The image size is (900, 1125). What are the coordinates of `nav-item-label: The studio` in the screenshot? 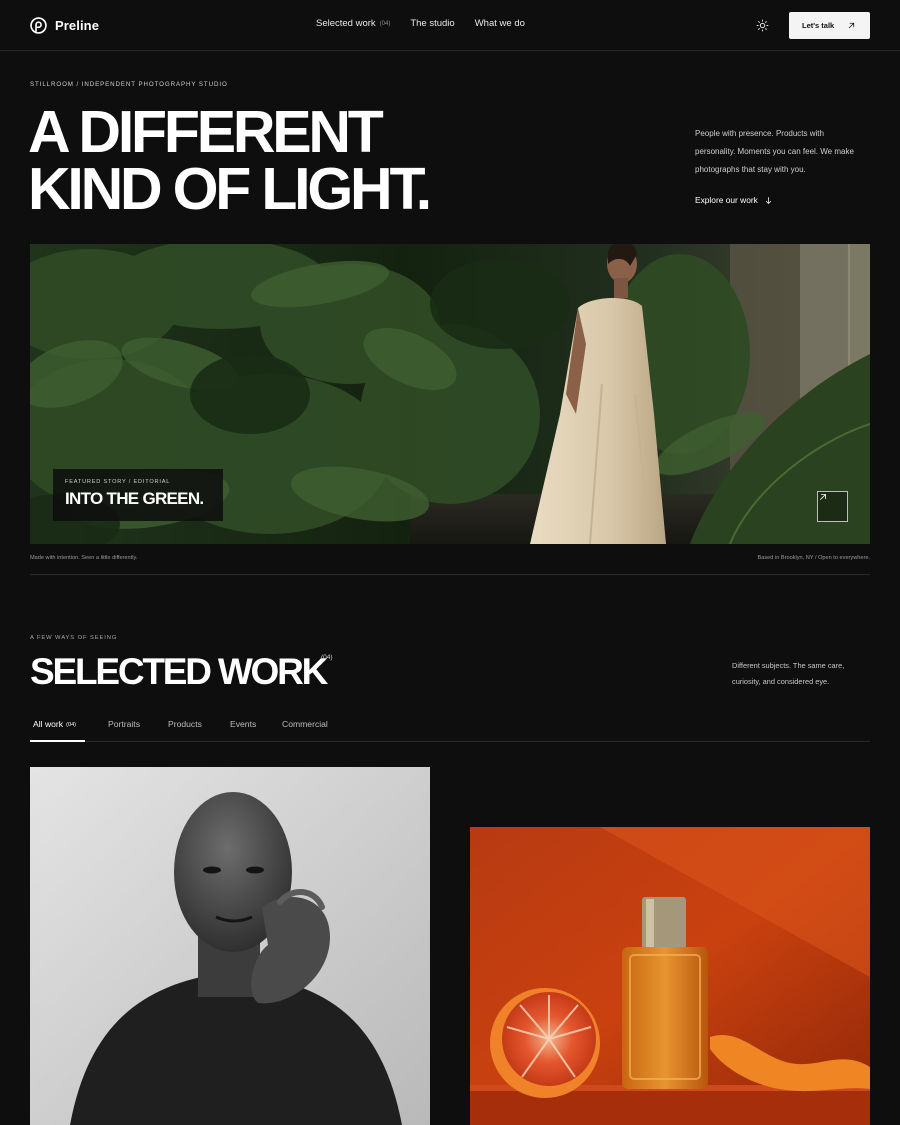 It's located at (432, 23).